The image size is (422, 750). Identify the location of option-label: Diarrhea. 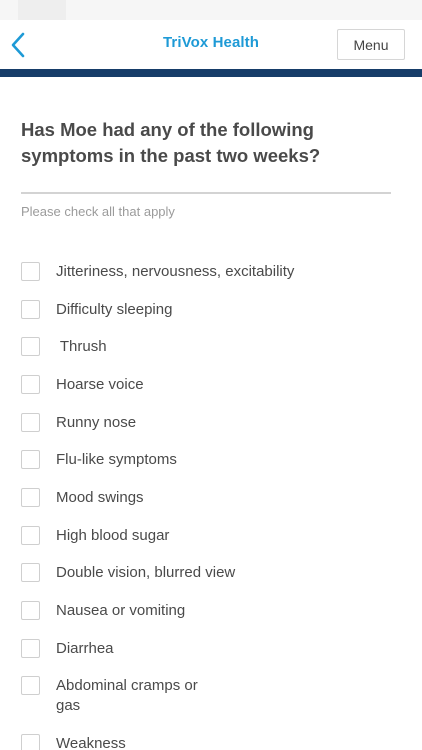
(85, 648).